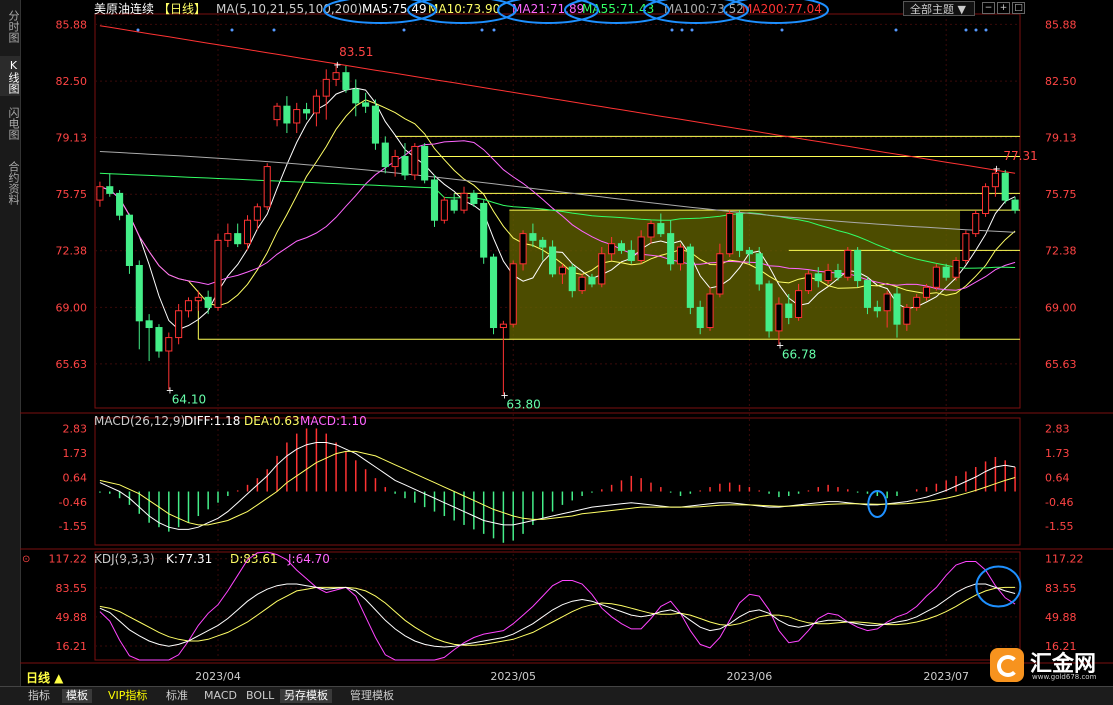  Describe the element at coordinates (72, 24) in the screenshot. I see `price-tick-left: 85.88` at that location.